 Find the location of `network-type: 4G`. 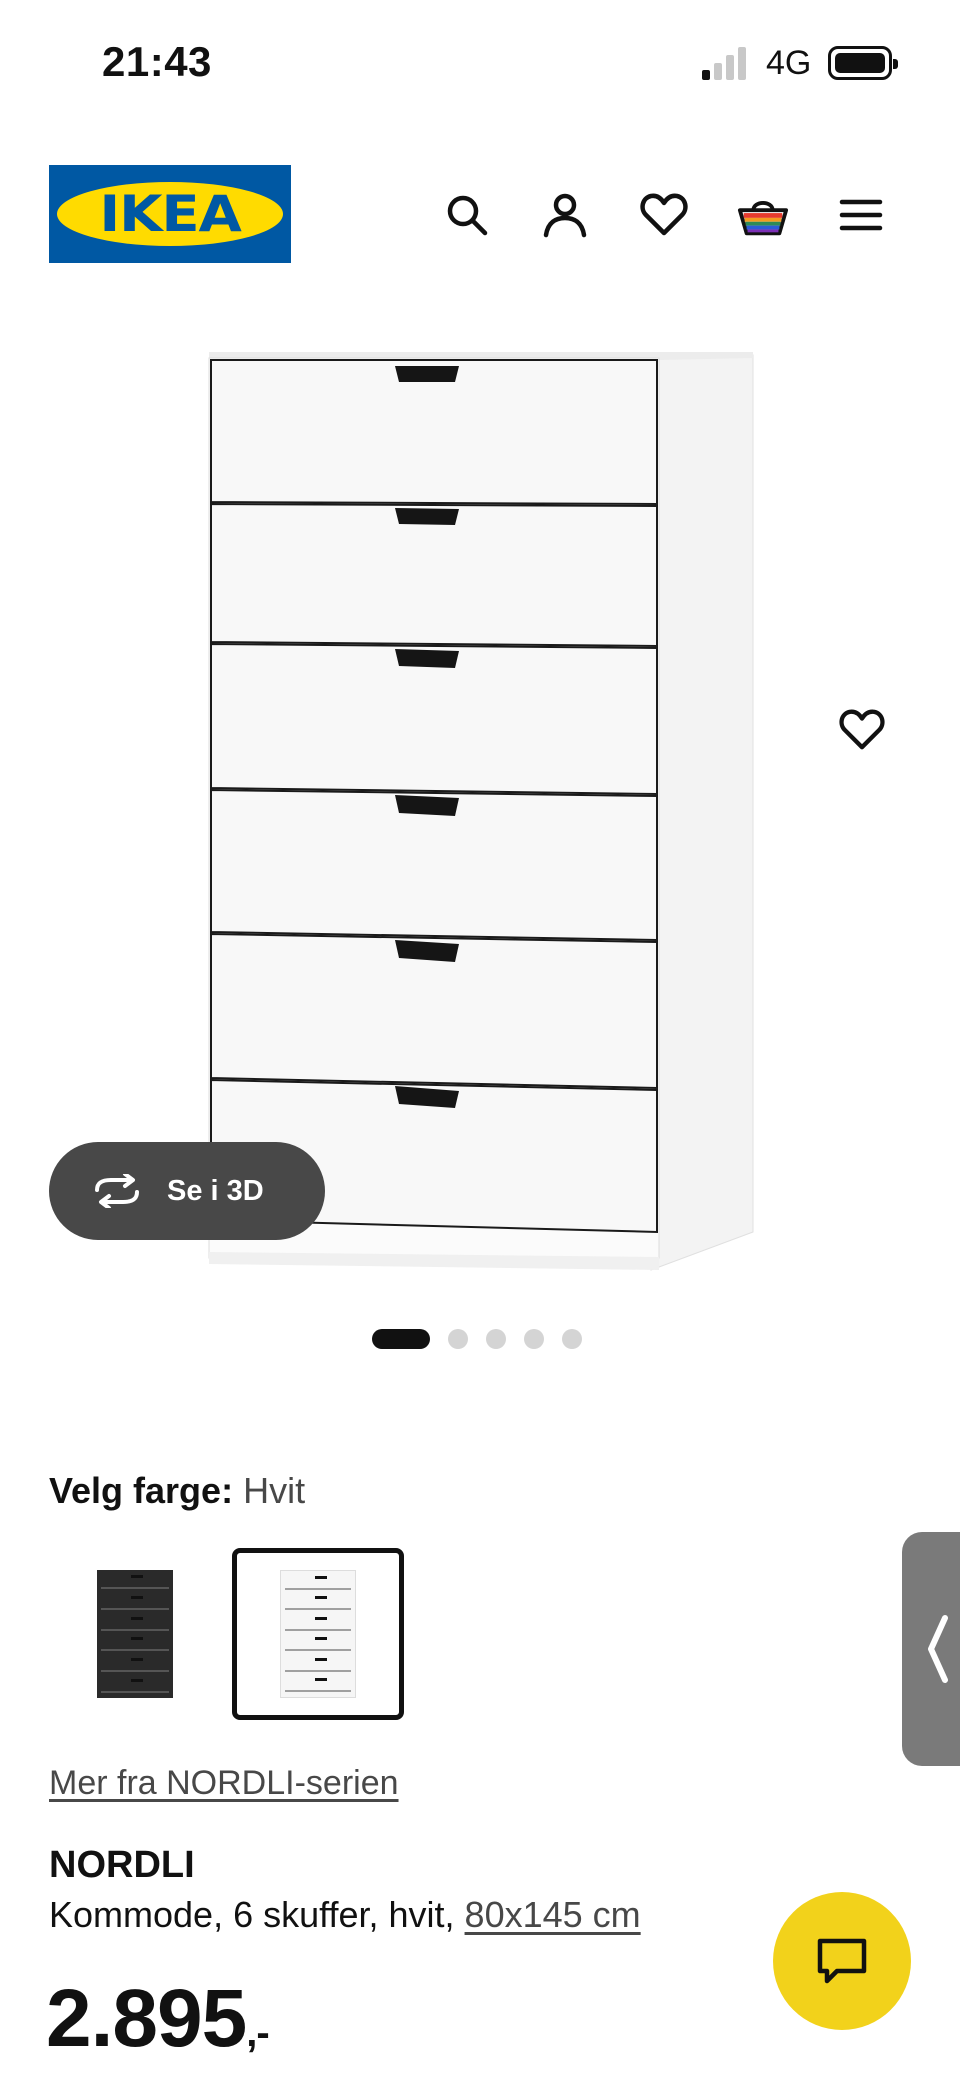

network-type: 4G is located at coordinates (789, 63).